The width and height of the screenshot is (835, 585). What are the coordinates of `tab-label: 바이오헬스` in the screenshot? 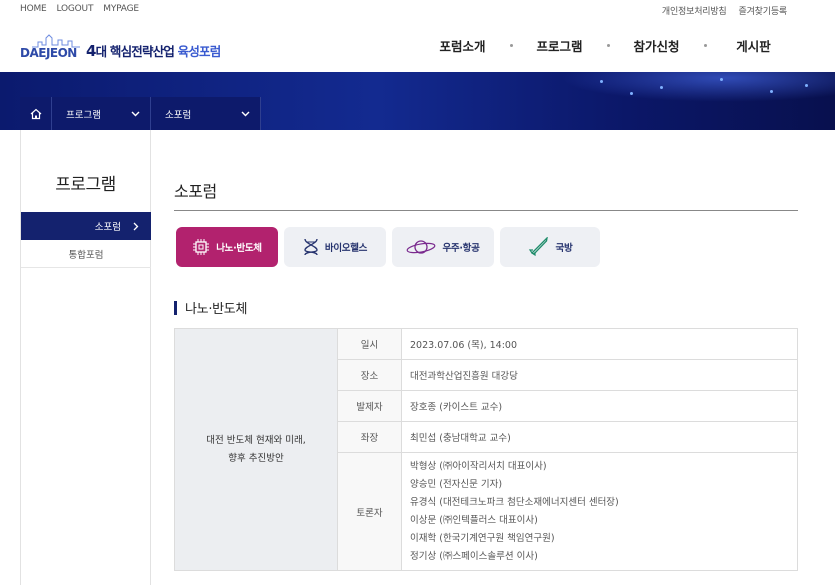 It's located at (346, 248).